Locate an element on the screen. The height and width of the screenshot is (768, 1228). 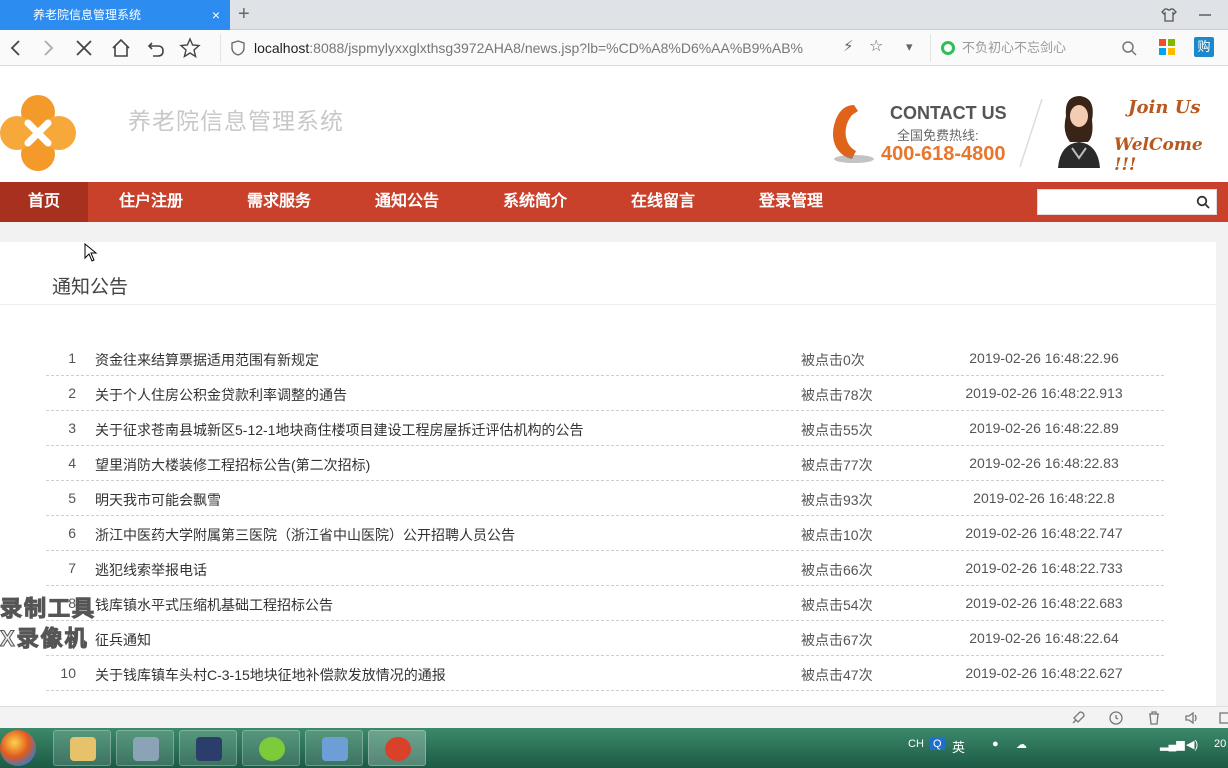
news-title-link: 征兵通知 is located at coordinates (123, 640).